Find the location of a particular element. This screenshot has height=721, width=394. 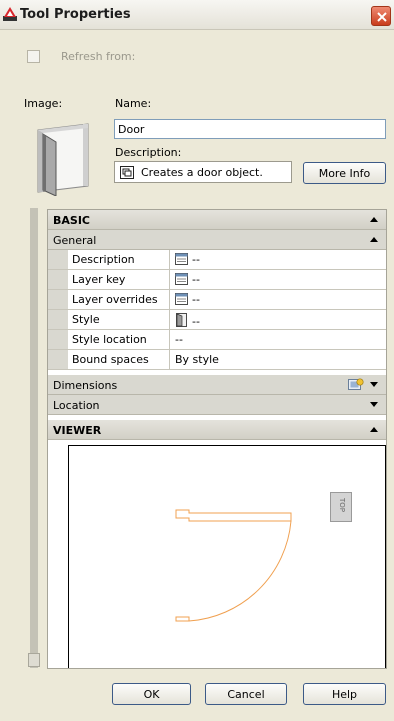

door-plan-preview is located at coordinates (233, 565).